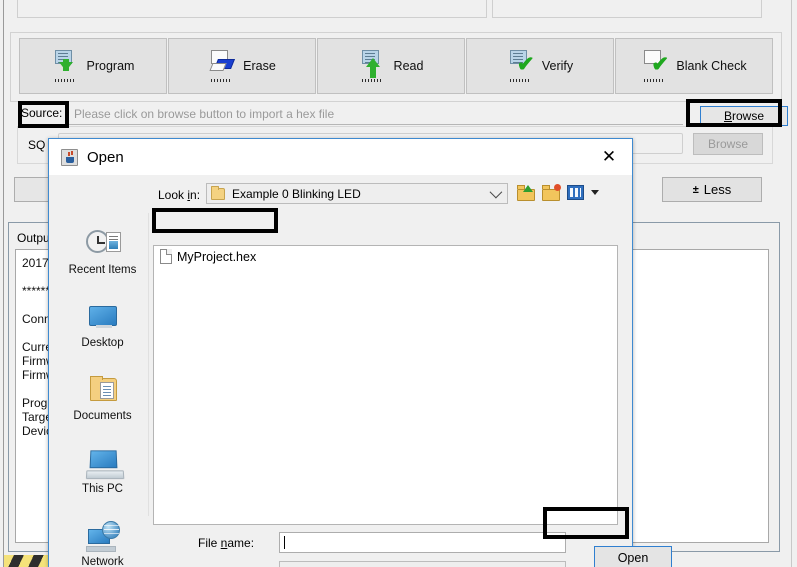 This screenshot has height=567, width=797. I want to click on top-panel-right, so click(627, 9).